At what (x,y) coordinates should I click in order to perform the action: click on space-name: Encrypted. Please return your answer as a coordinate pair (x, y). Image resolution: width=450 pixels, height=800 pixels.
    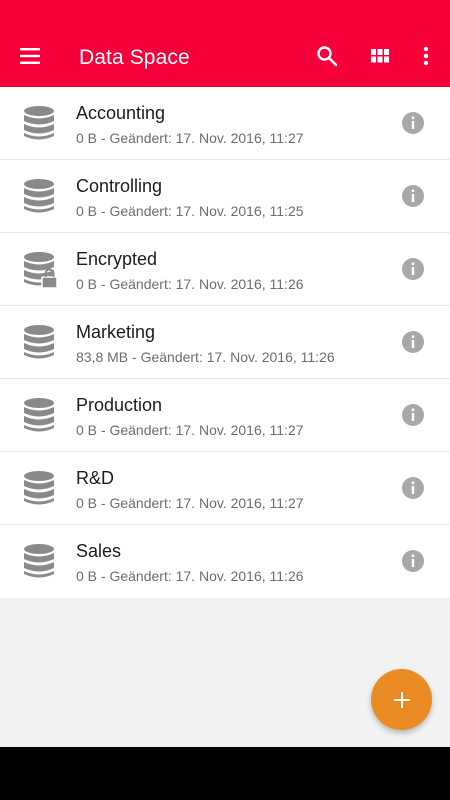
    Looking at the image, I should click on (117, 259).